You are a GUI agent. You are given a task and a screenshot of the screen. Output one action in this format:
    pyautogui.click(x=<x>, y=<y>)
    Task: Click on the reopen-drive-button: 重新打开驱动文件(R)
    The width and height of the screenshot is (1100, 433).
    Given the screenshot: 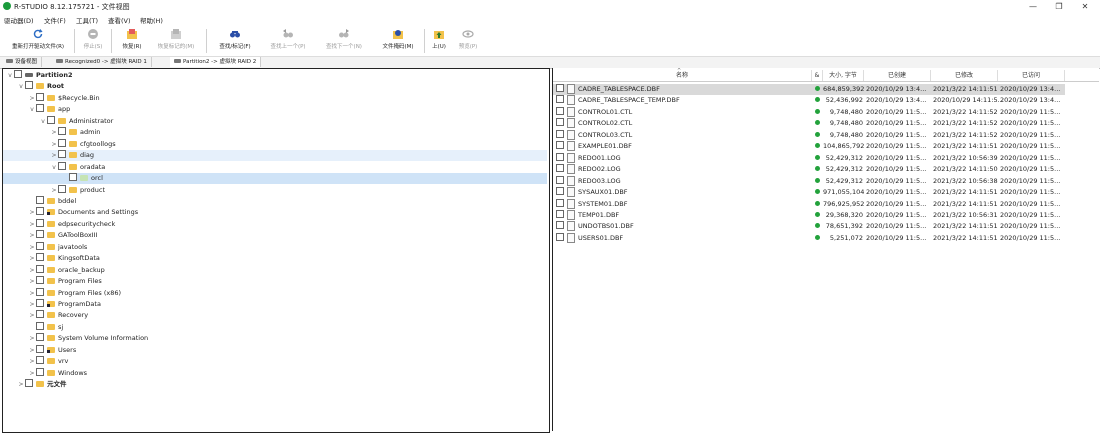 What is the action you would take?
    pyautogui.click(x=38, y=41)
    